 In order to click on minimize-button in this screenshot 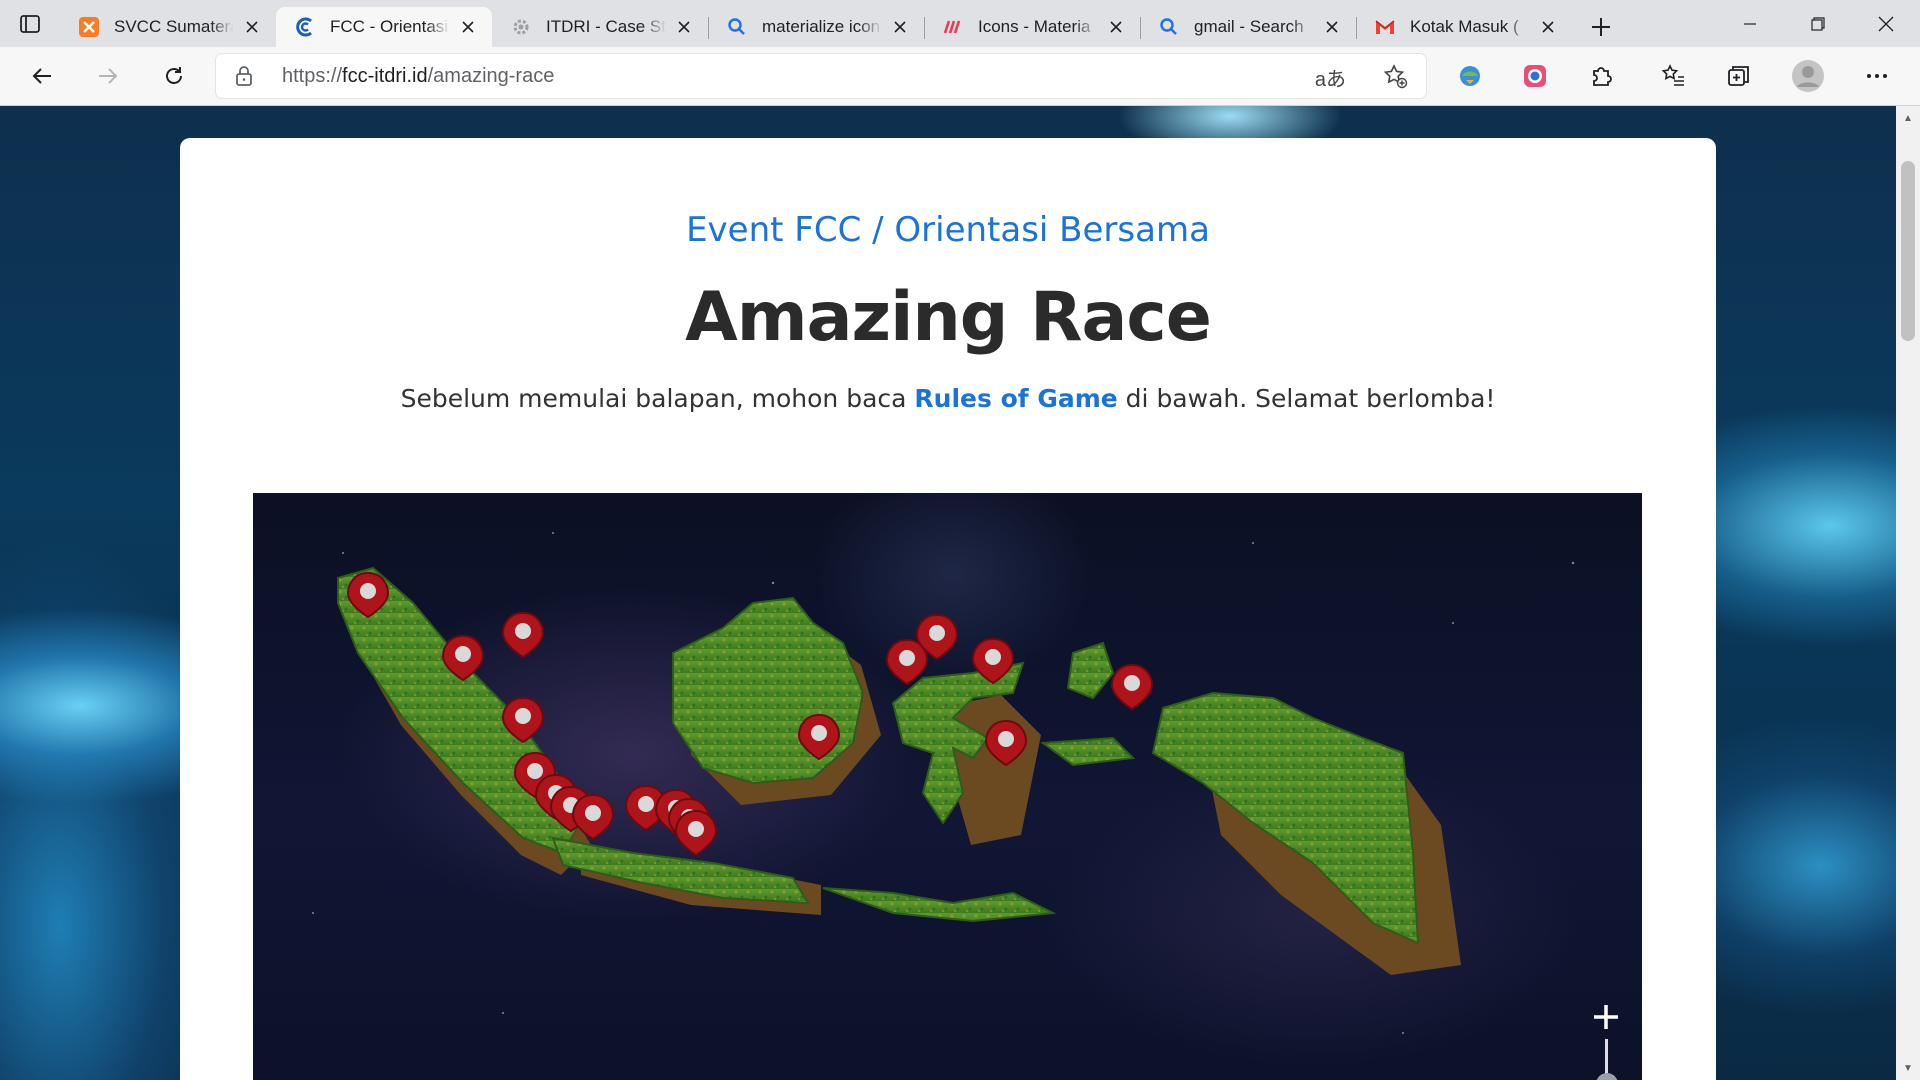, I will do `click(1750, 23)`.